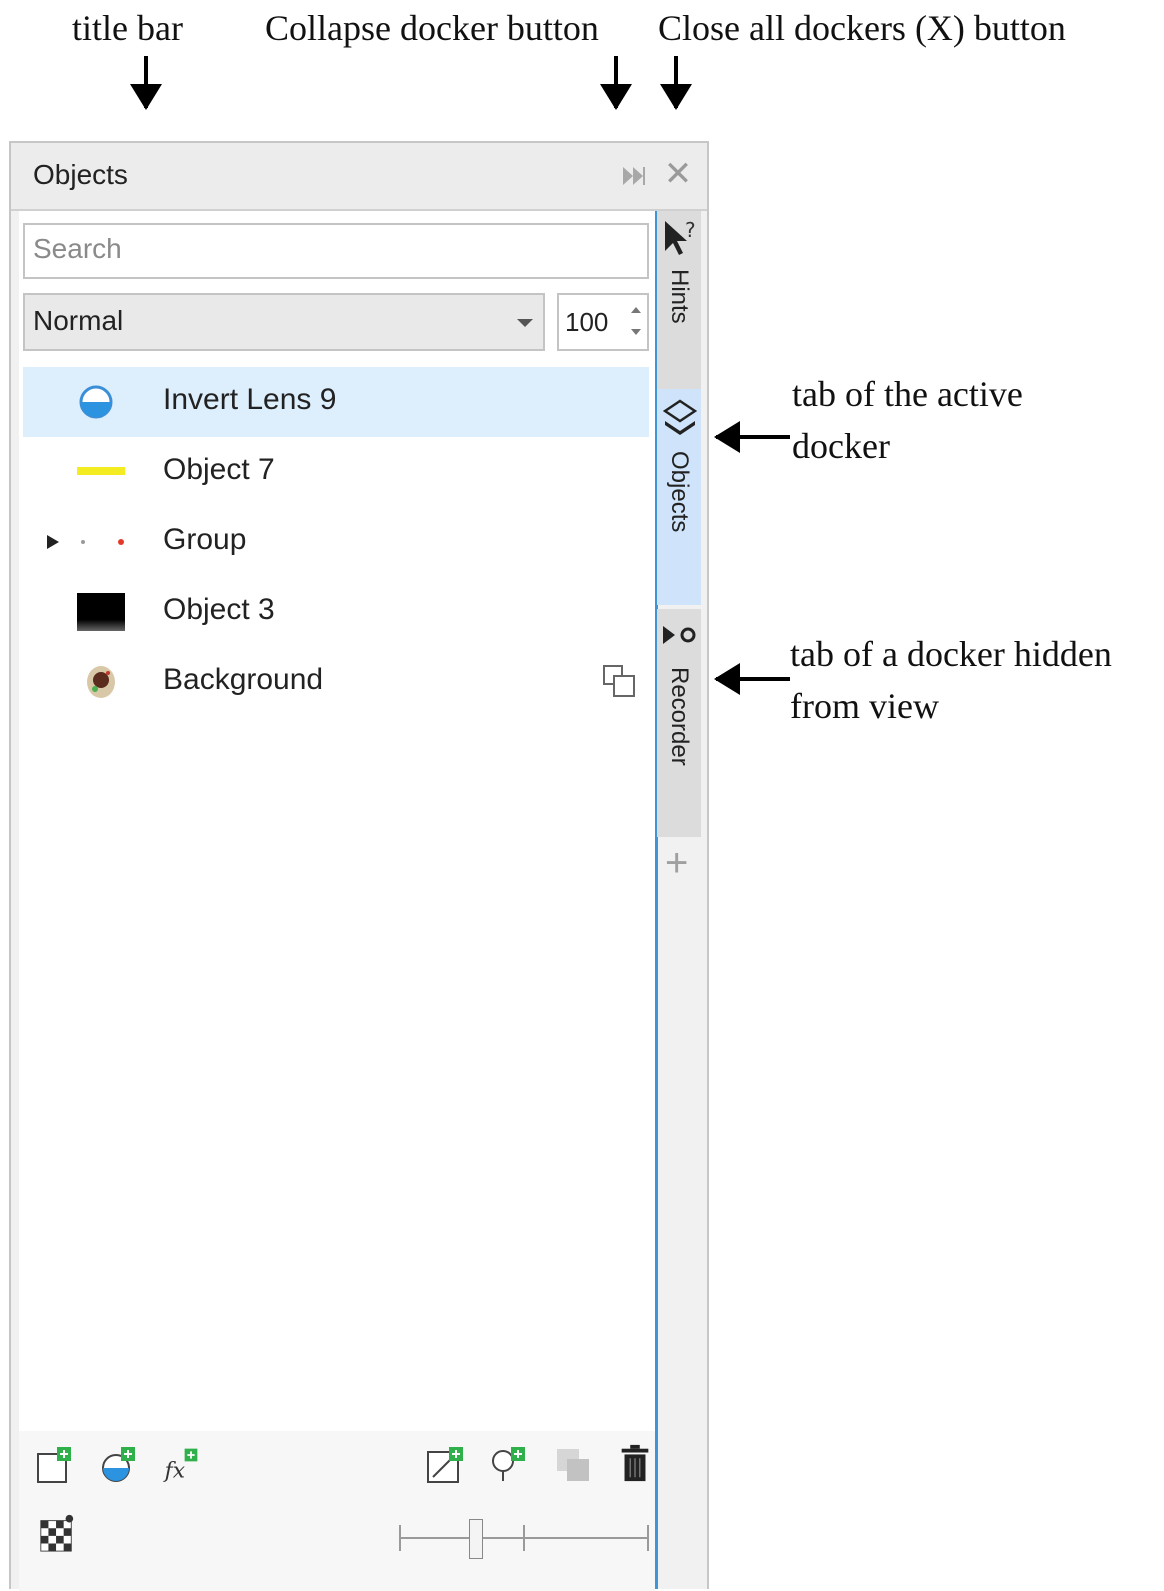  What do you see at coordinates (525, 323) in the screenshot?
I see `dropdown-arrow-icon` at bounding box center [525, 323].